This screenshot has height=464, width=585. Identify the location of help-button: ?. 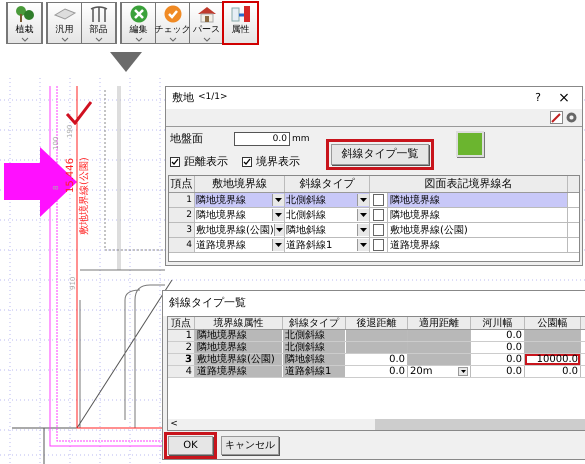
(538, 98).